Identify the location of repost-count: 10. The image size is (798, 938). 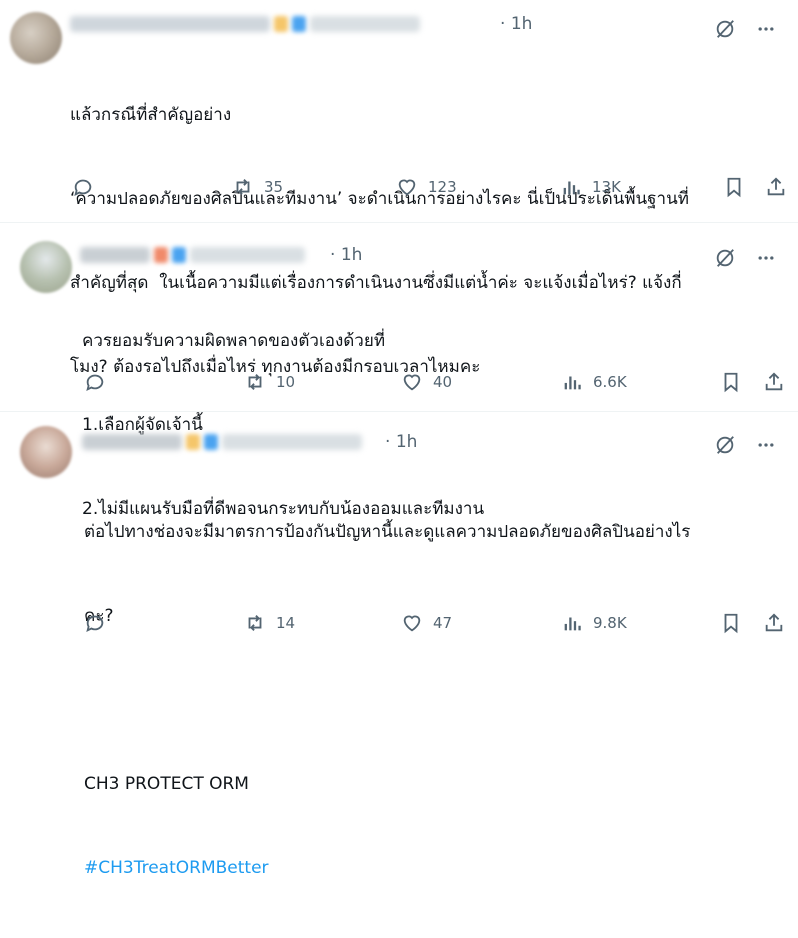
(286, 382).